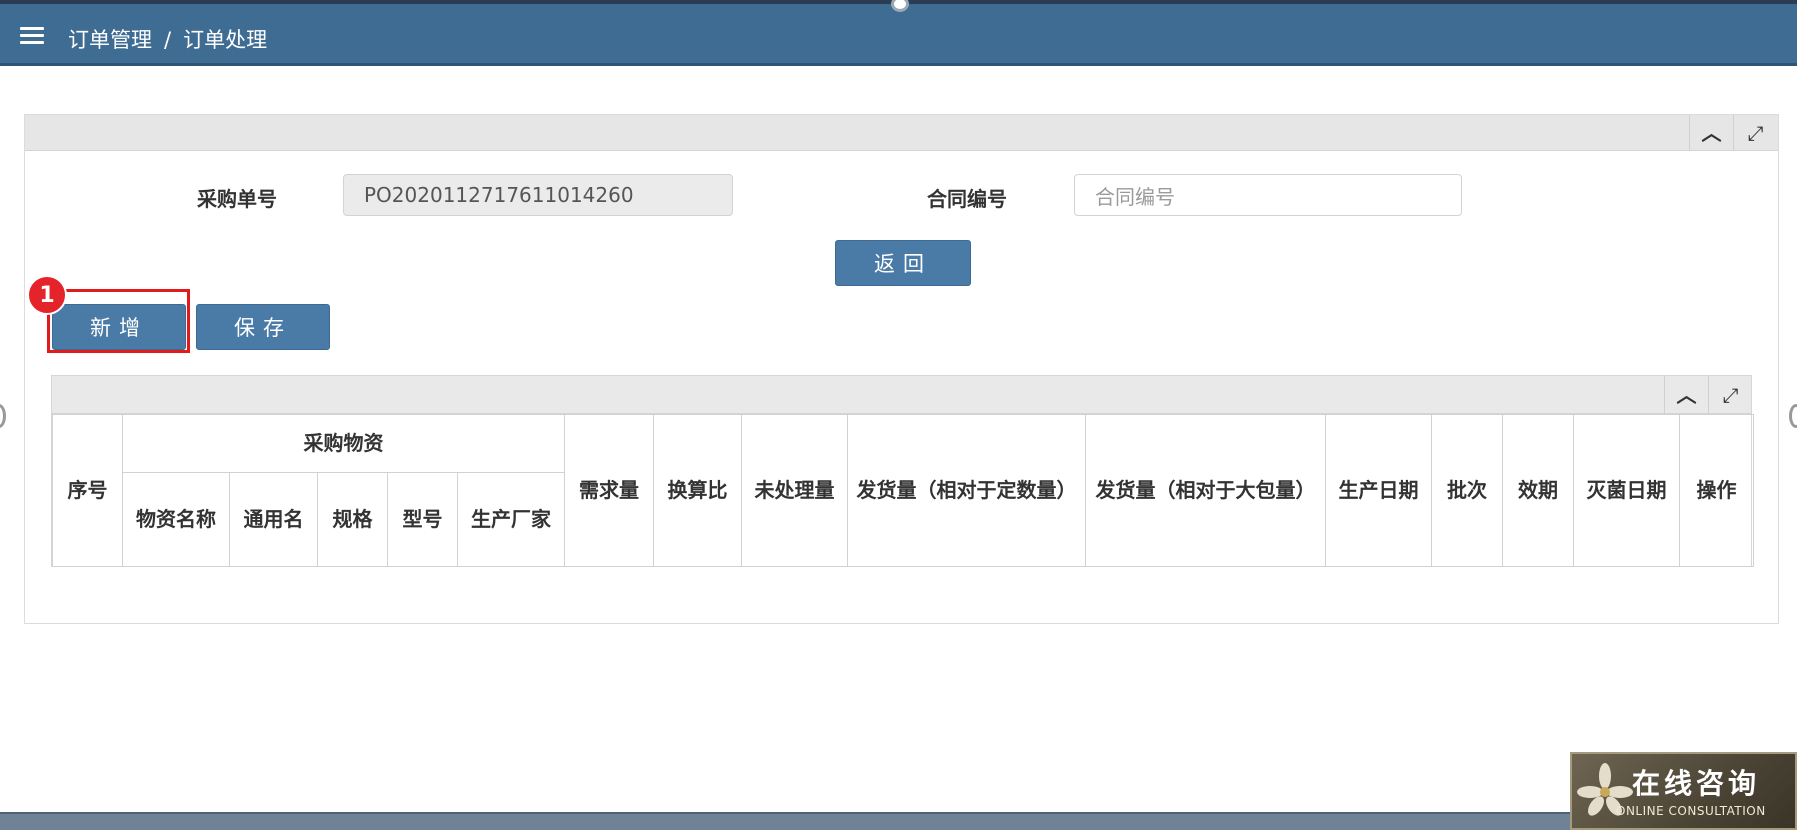 The height and width of the screenshot is (830, 1797). I want to click on panel-collapse-button: ︿, so click(1711, 133).